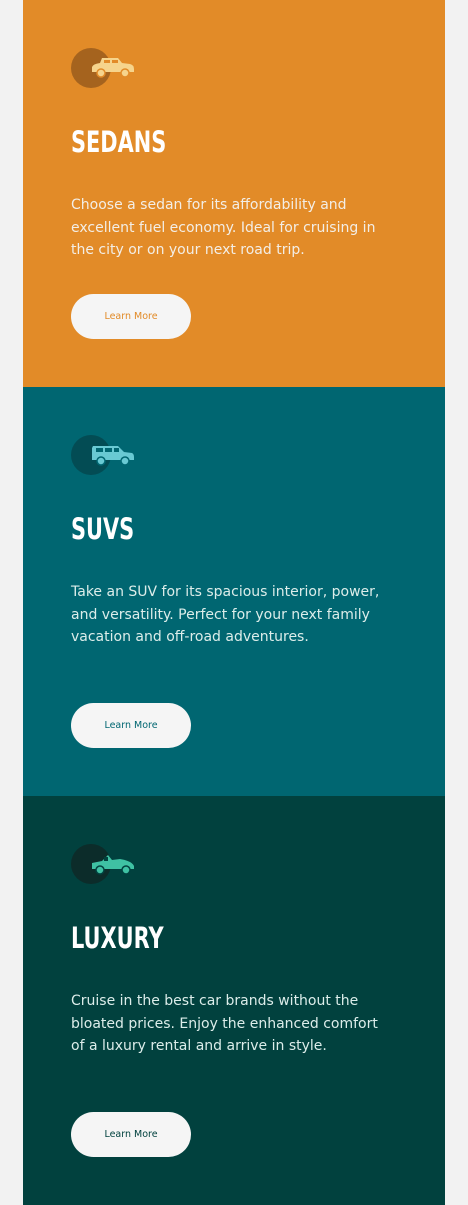  Describe the element at coordinates (106, 68) in the screenshot. I see `sedan-car-icon` at that location.